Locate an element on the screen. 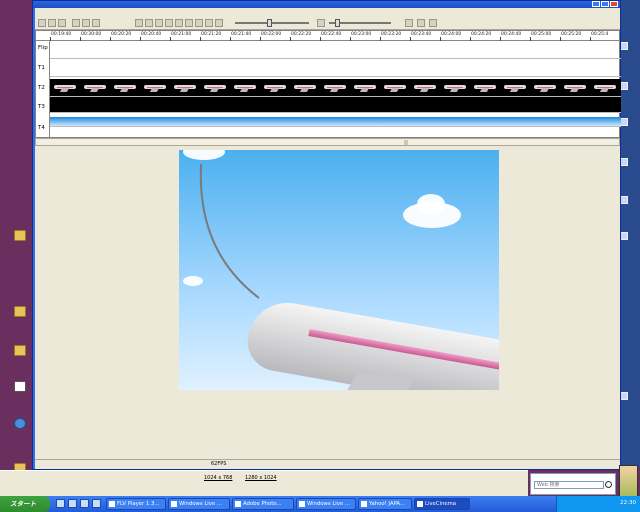 This screenshot has height=512, width=640. search-input is located at coordinates (569, 485).